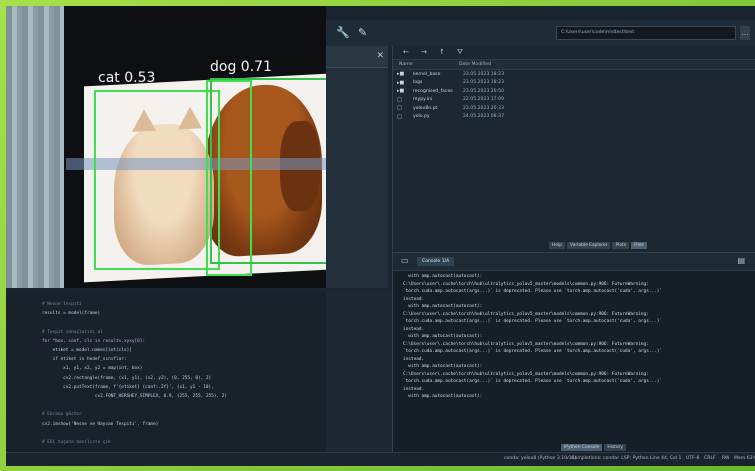  Describe the element at coordinates (406, 52) in the screenshot. I see `back-icon: ←` at that location.